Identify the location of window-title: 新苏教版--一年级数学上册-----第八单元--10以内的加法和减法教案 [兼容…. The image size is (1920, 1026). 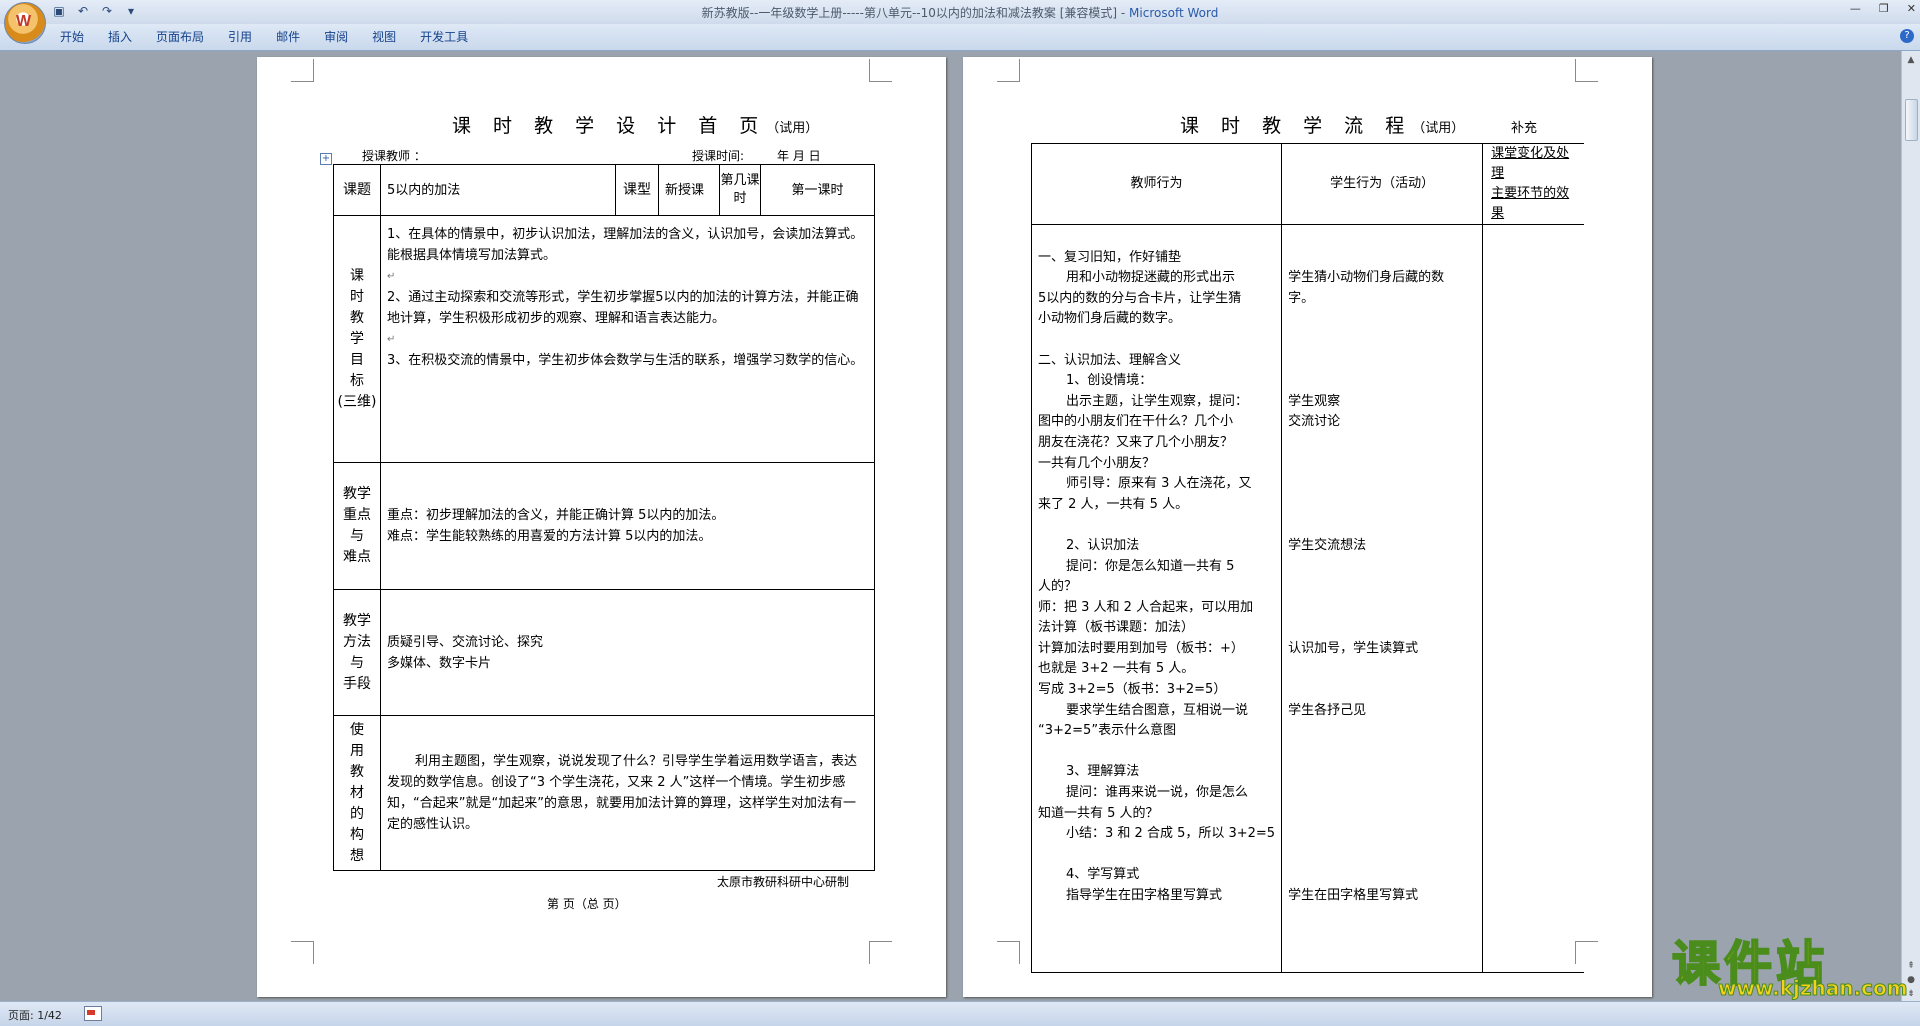
(960, 12).